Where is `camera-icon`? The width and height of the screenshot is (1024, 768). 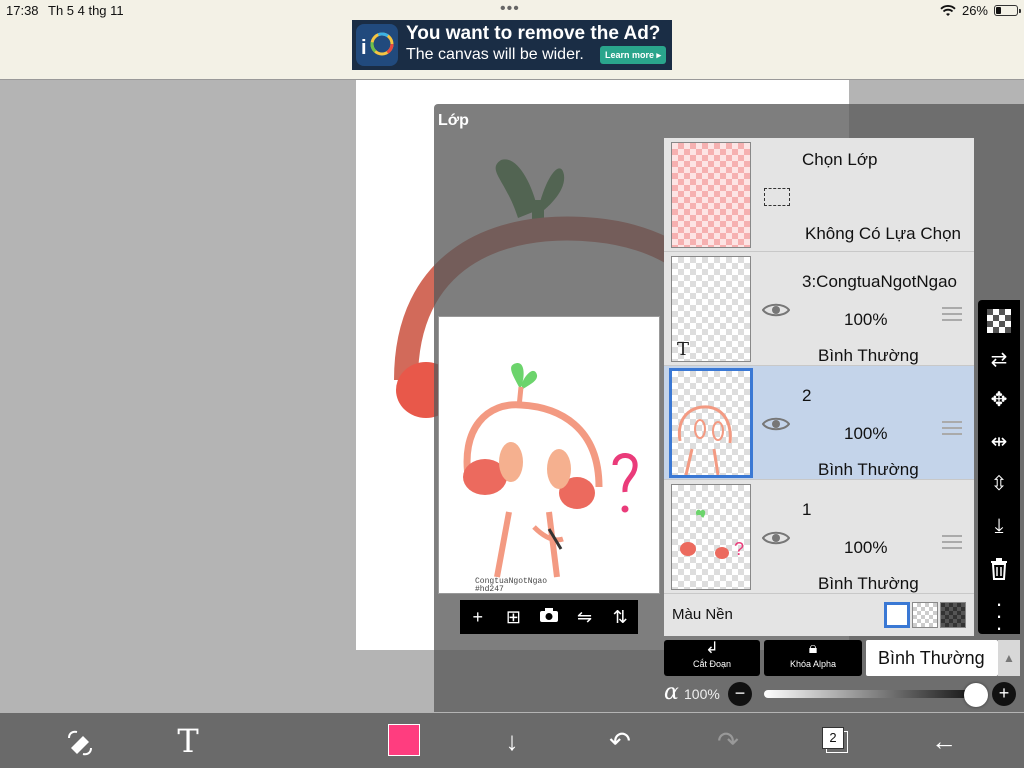
camera-icon is located at coordinates (549, 617).